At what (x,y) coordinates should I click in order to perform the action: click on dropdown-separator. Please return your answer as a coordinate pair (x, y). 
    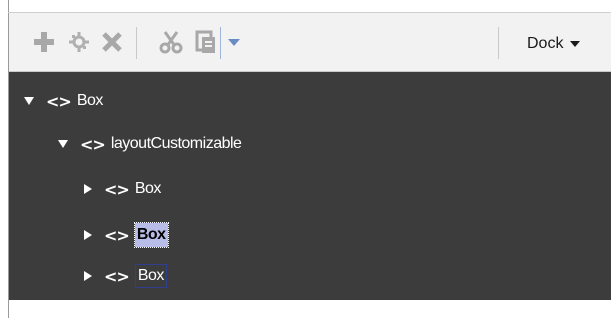
    Looking at the image, I should click on (220, 43).